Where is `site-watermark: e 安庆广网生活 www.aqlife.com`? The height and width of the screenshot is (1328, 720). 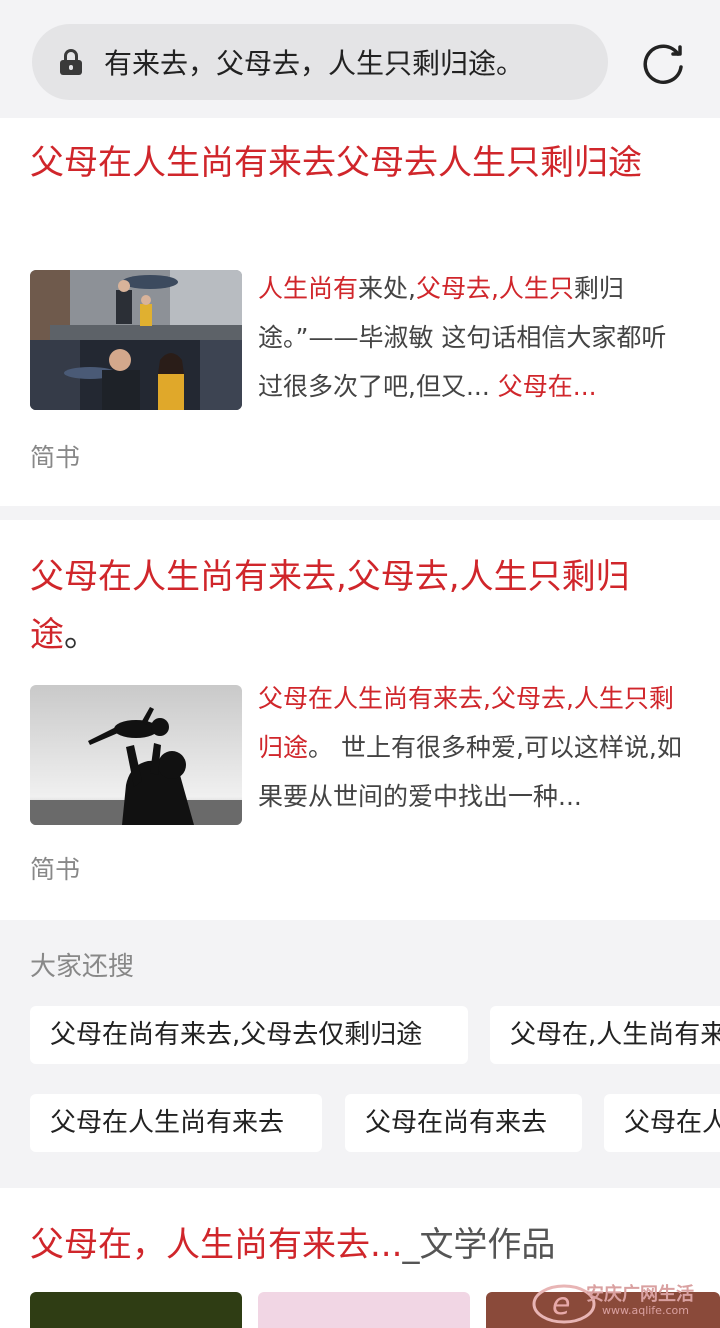 site-watermark: e 安庆广网生活 www.aqlife.com is located at coordinates (625, 1303).